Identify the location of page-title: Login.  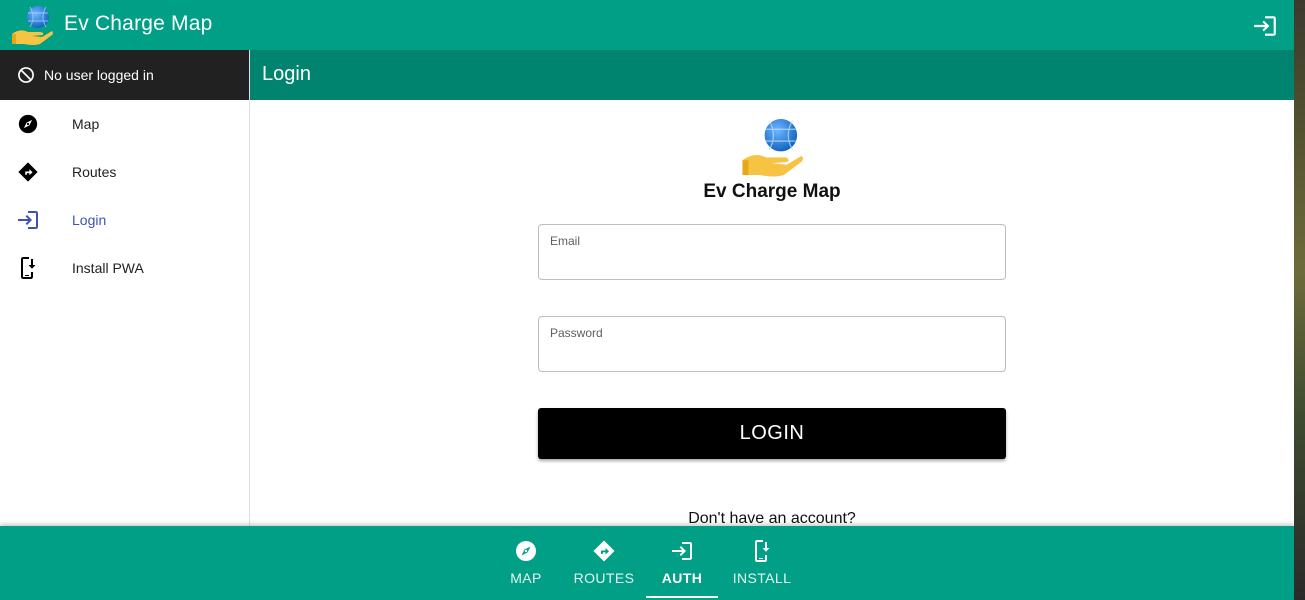
(286, 74).